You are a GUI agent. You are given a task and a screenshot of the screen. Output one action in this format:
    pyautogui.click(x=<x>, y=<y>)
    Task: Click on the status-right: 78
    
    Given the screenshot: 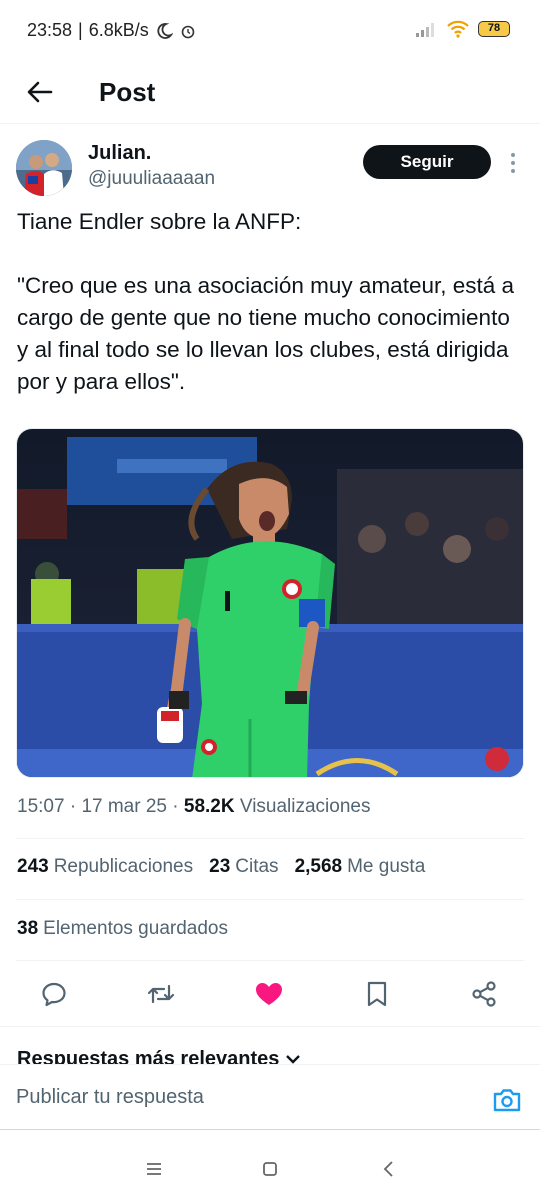 What is the action you would take?
    pyautogui.click(x=463, y=29)
    